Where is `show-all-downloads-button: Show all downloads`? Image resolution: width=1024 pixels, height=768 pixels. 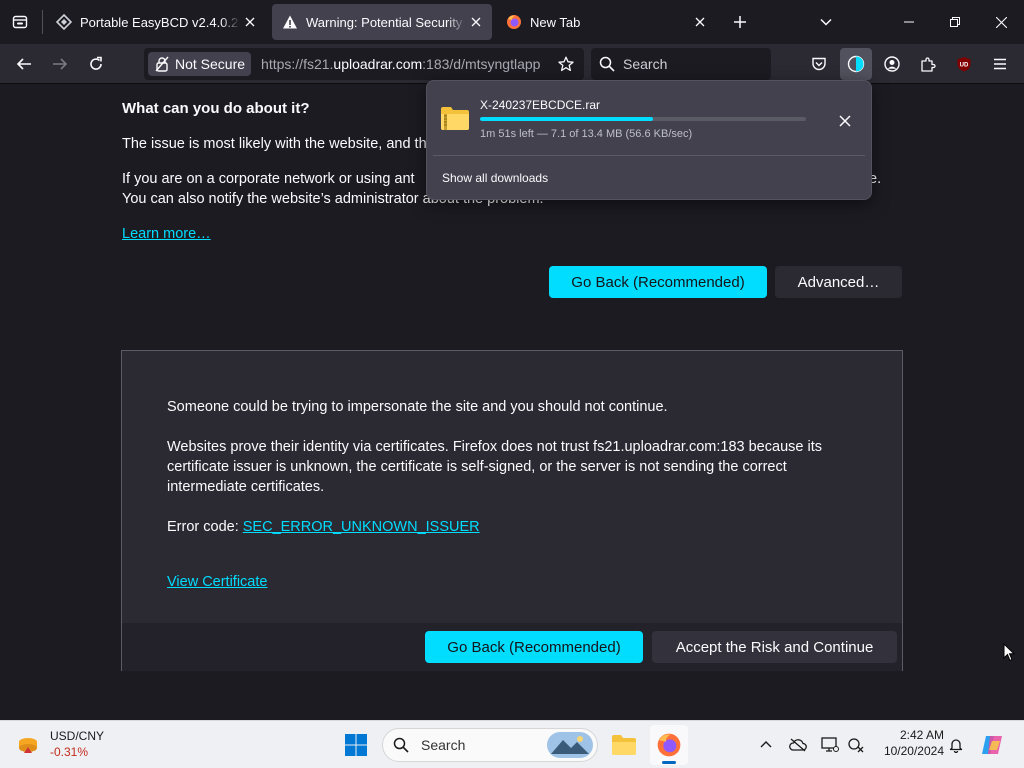
show-all-downloads-button: Show all downloads is located at coordinates (649, 178).